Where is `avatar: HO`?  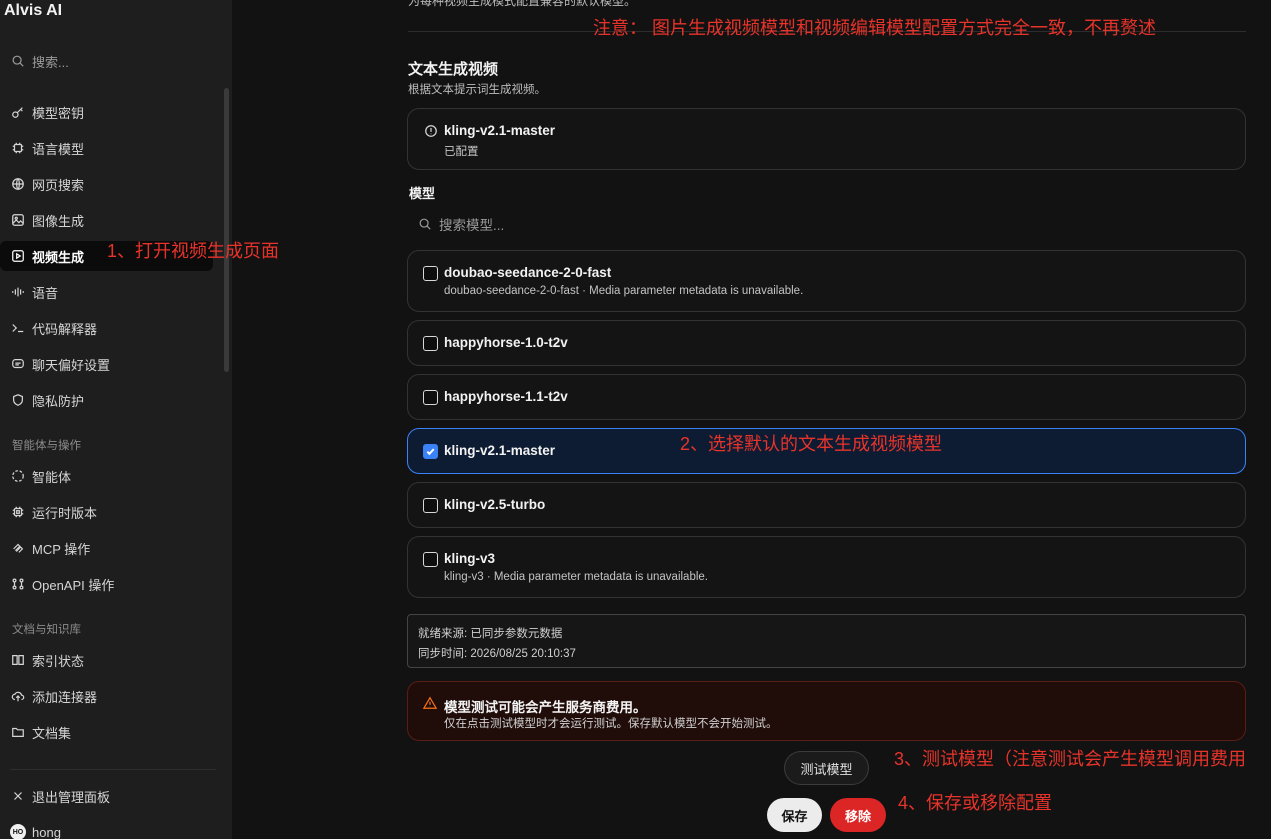 avatar: HO is located at coordinates (18, 831).